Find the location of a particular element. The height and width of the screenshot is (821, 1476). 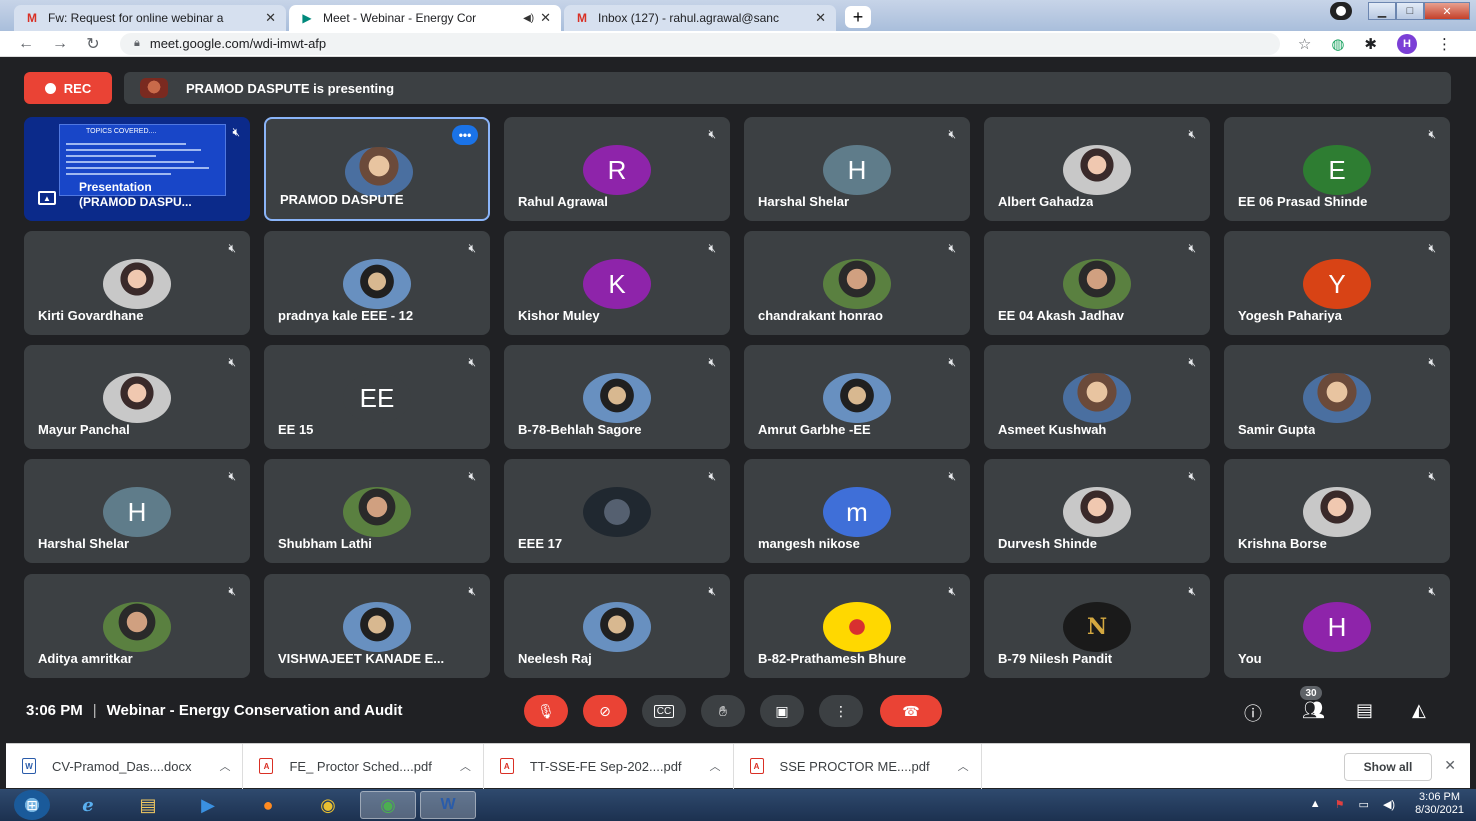

participant-tile: 🔇︎ Amrut Garbhe -EE is located at coordinates (857, 397).